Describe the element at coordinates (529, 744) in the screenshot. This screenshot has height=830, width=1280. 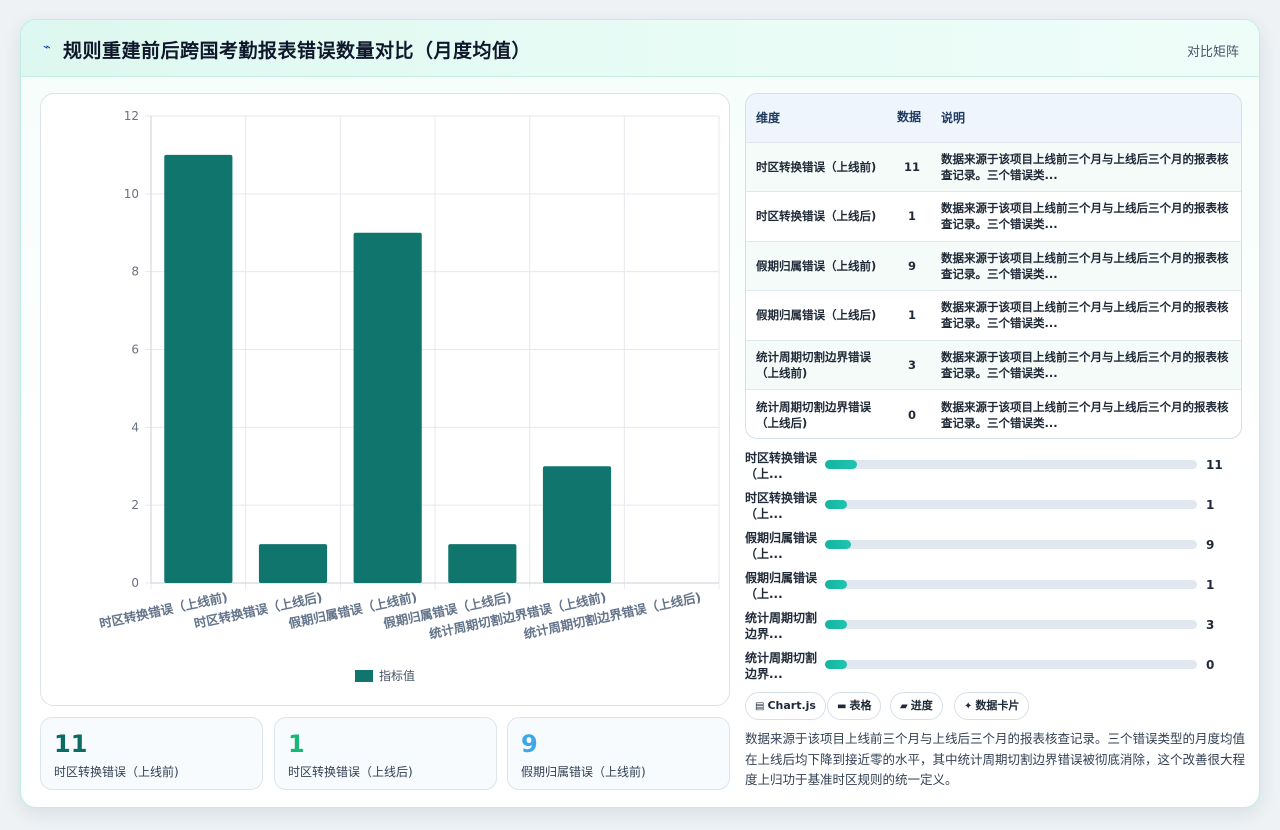
I see `stat-value: 9` at that location.